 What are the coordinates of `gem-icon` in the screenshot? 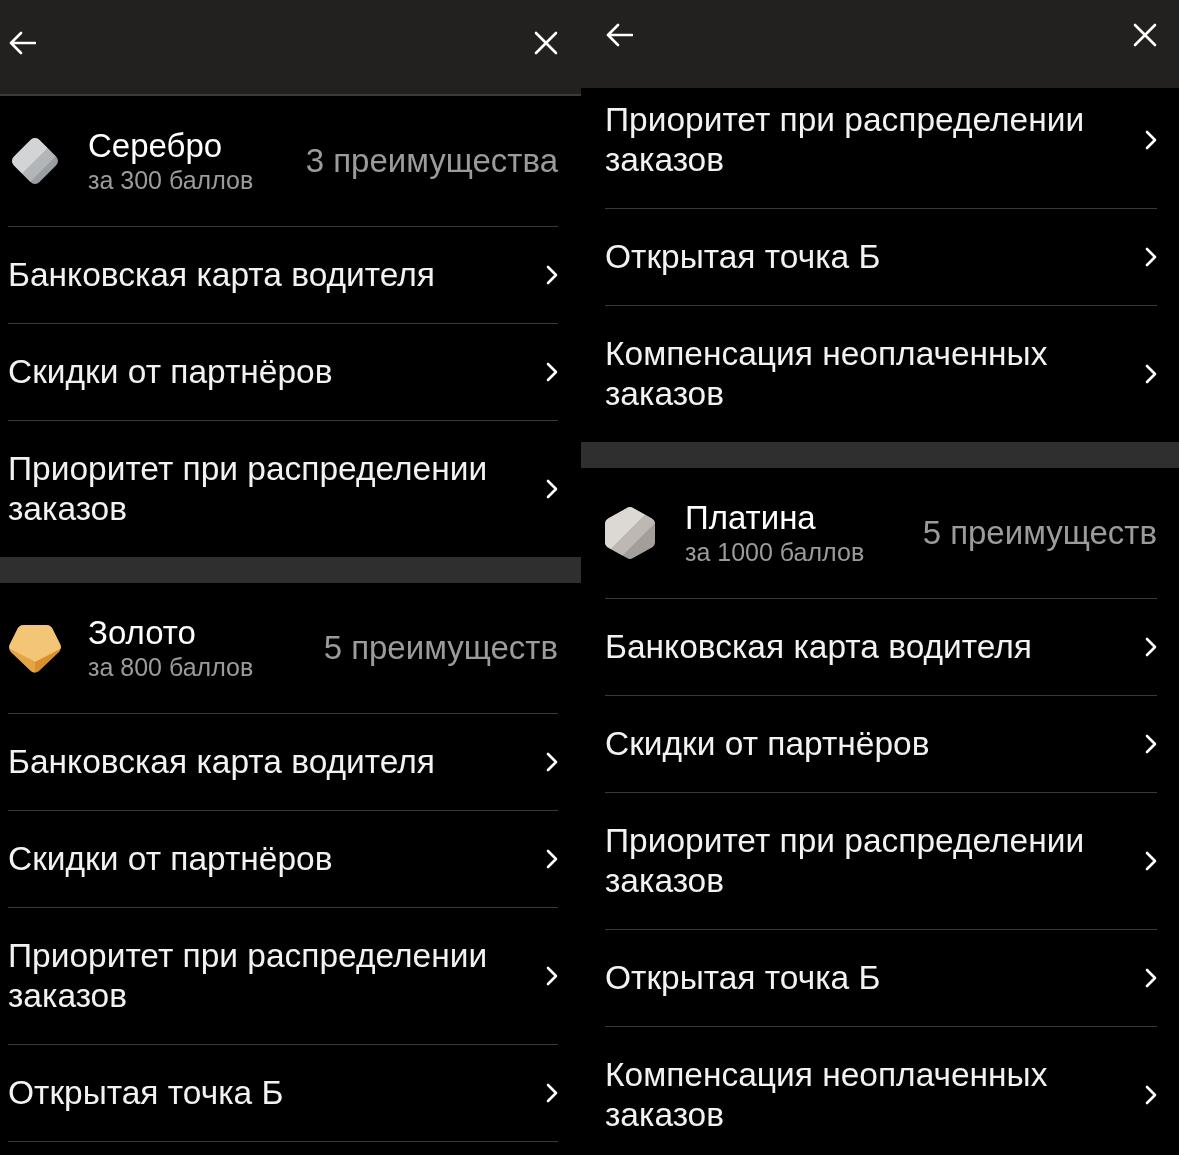 It's located at (35, 648).